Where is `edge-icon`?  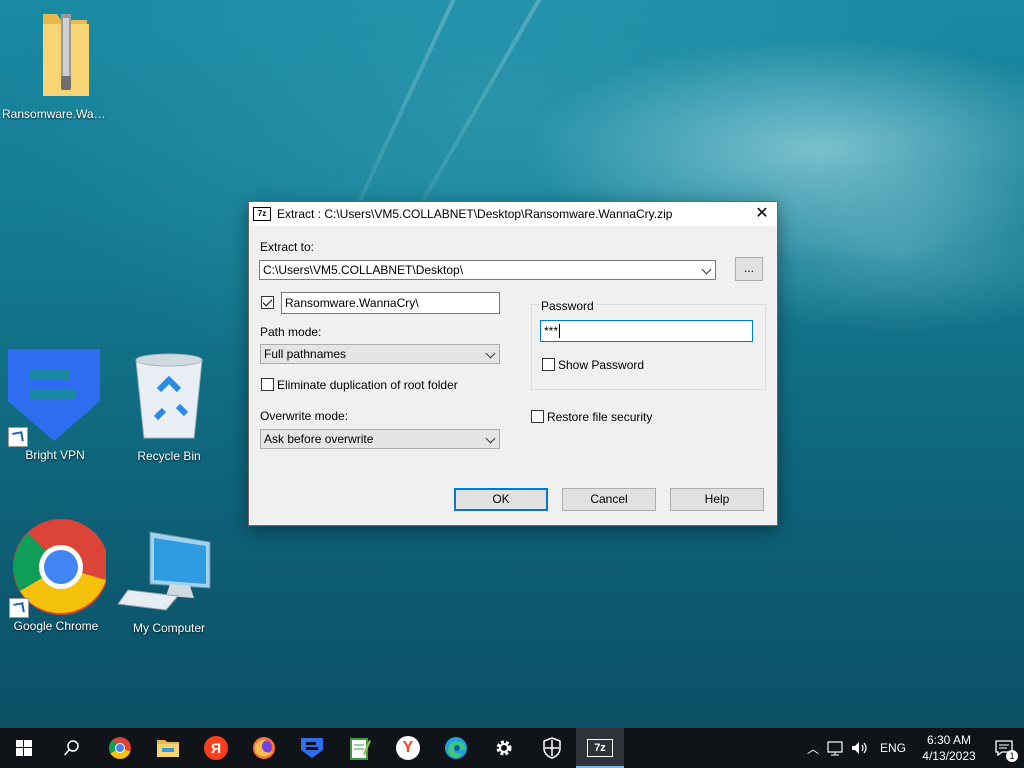
edge-icon is located at coordinates (456, 748).